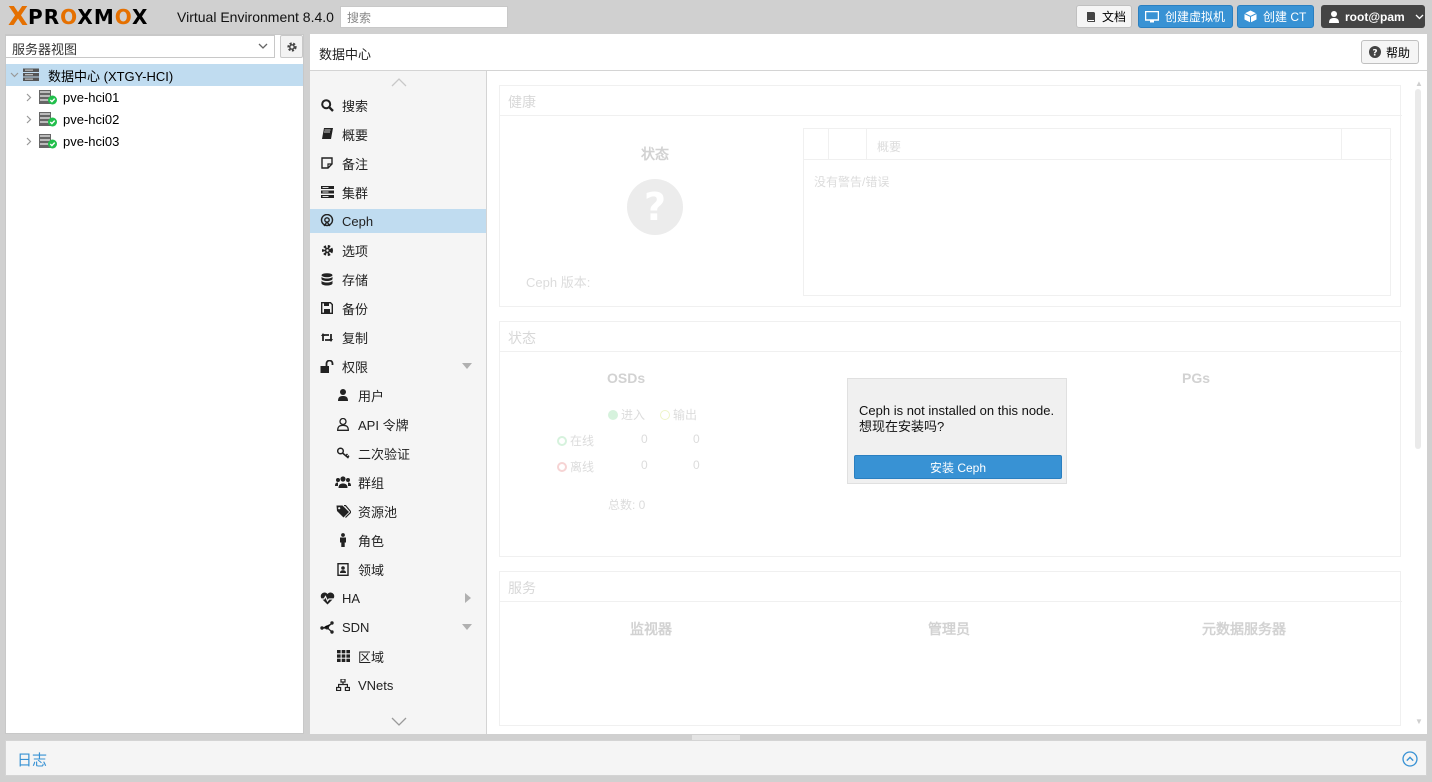  I want to click on ceph-icon, so click(327, 221).